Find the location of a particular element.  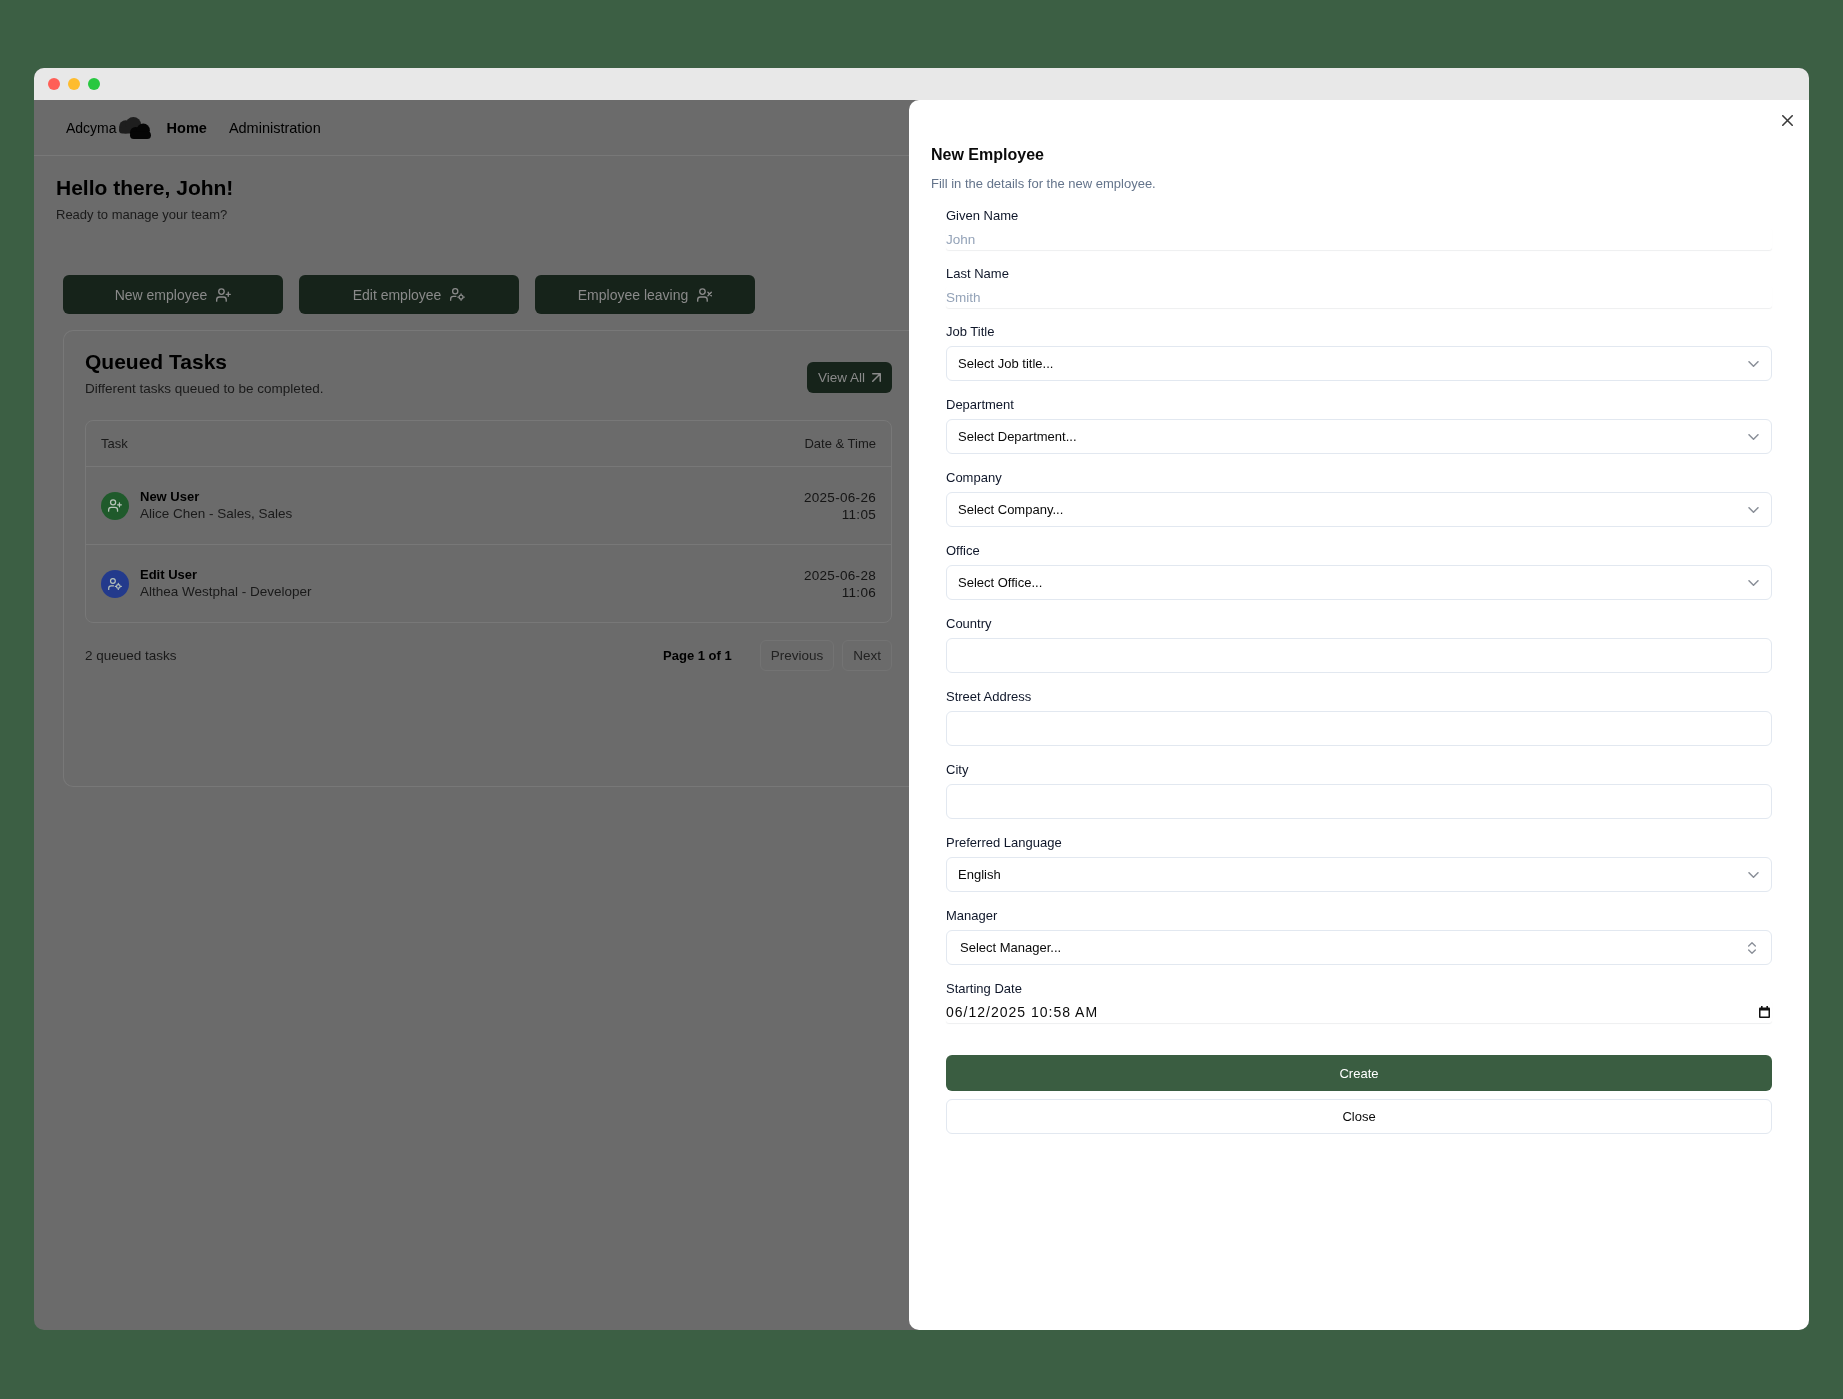

dialog-title: New Employee is located at coordinates (987, 155).